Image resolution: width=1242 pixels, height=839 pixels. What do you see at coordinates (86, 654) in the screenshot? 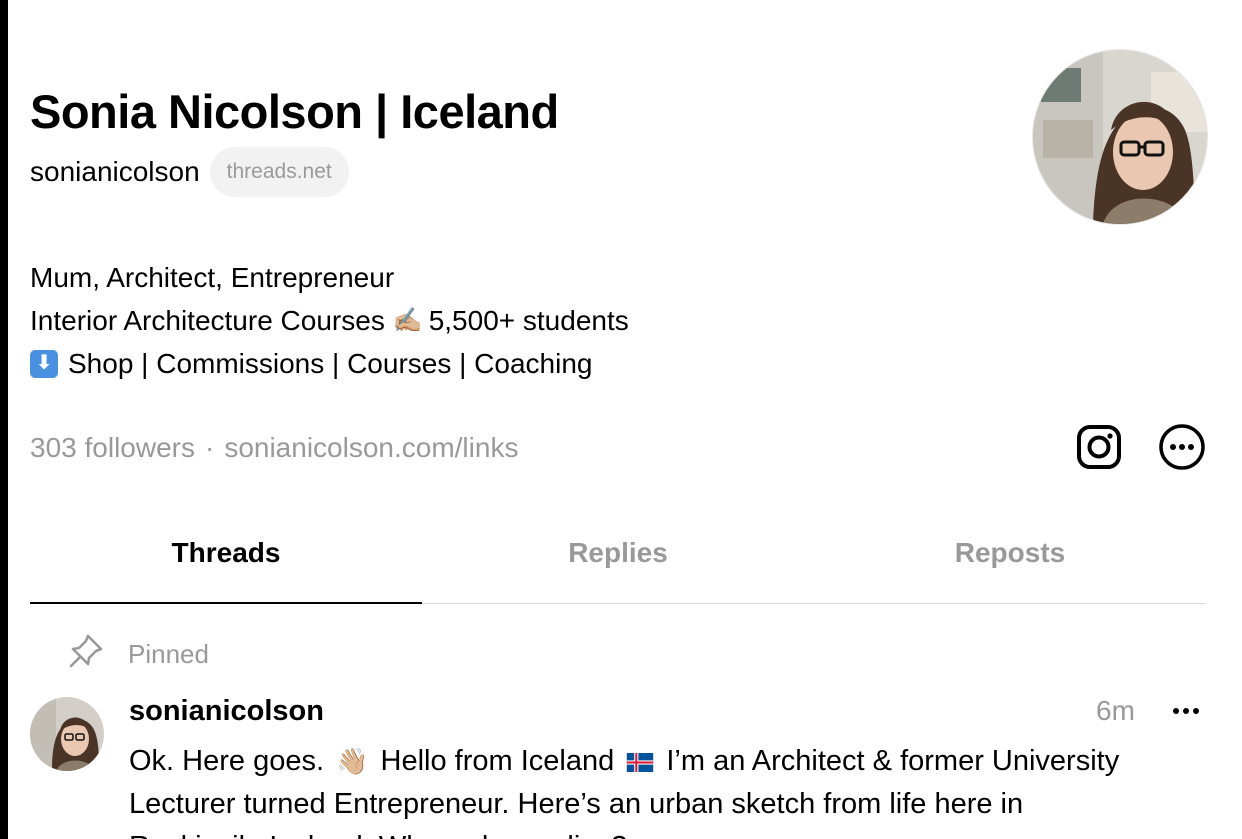
I see `pin-icon` at bounding box center [86, 654].